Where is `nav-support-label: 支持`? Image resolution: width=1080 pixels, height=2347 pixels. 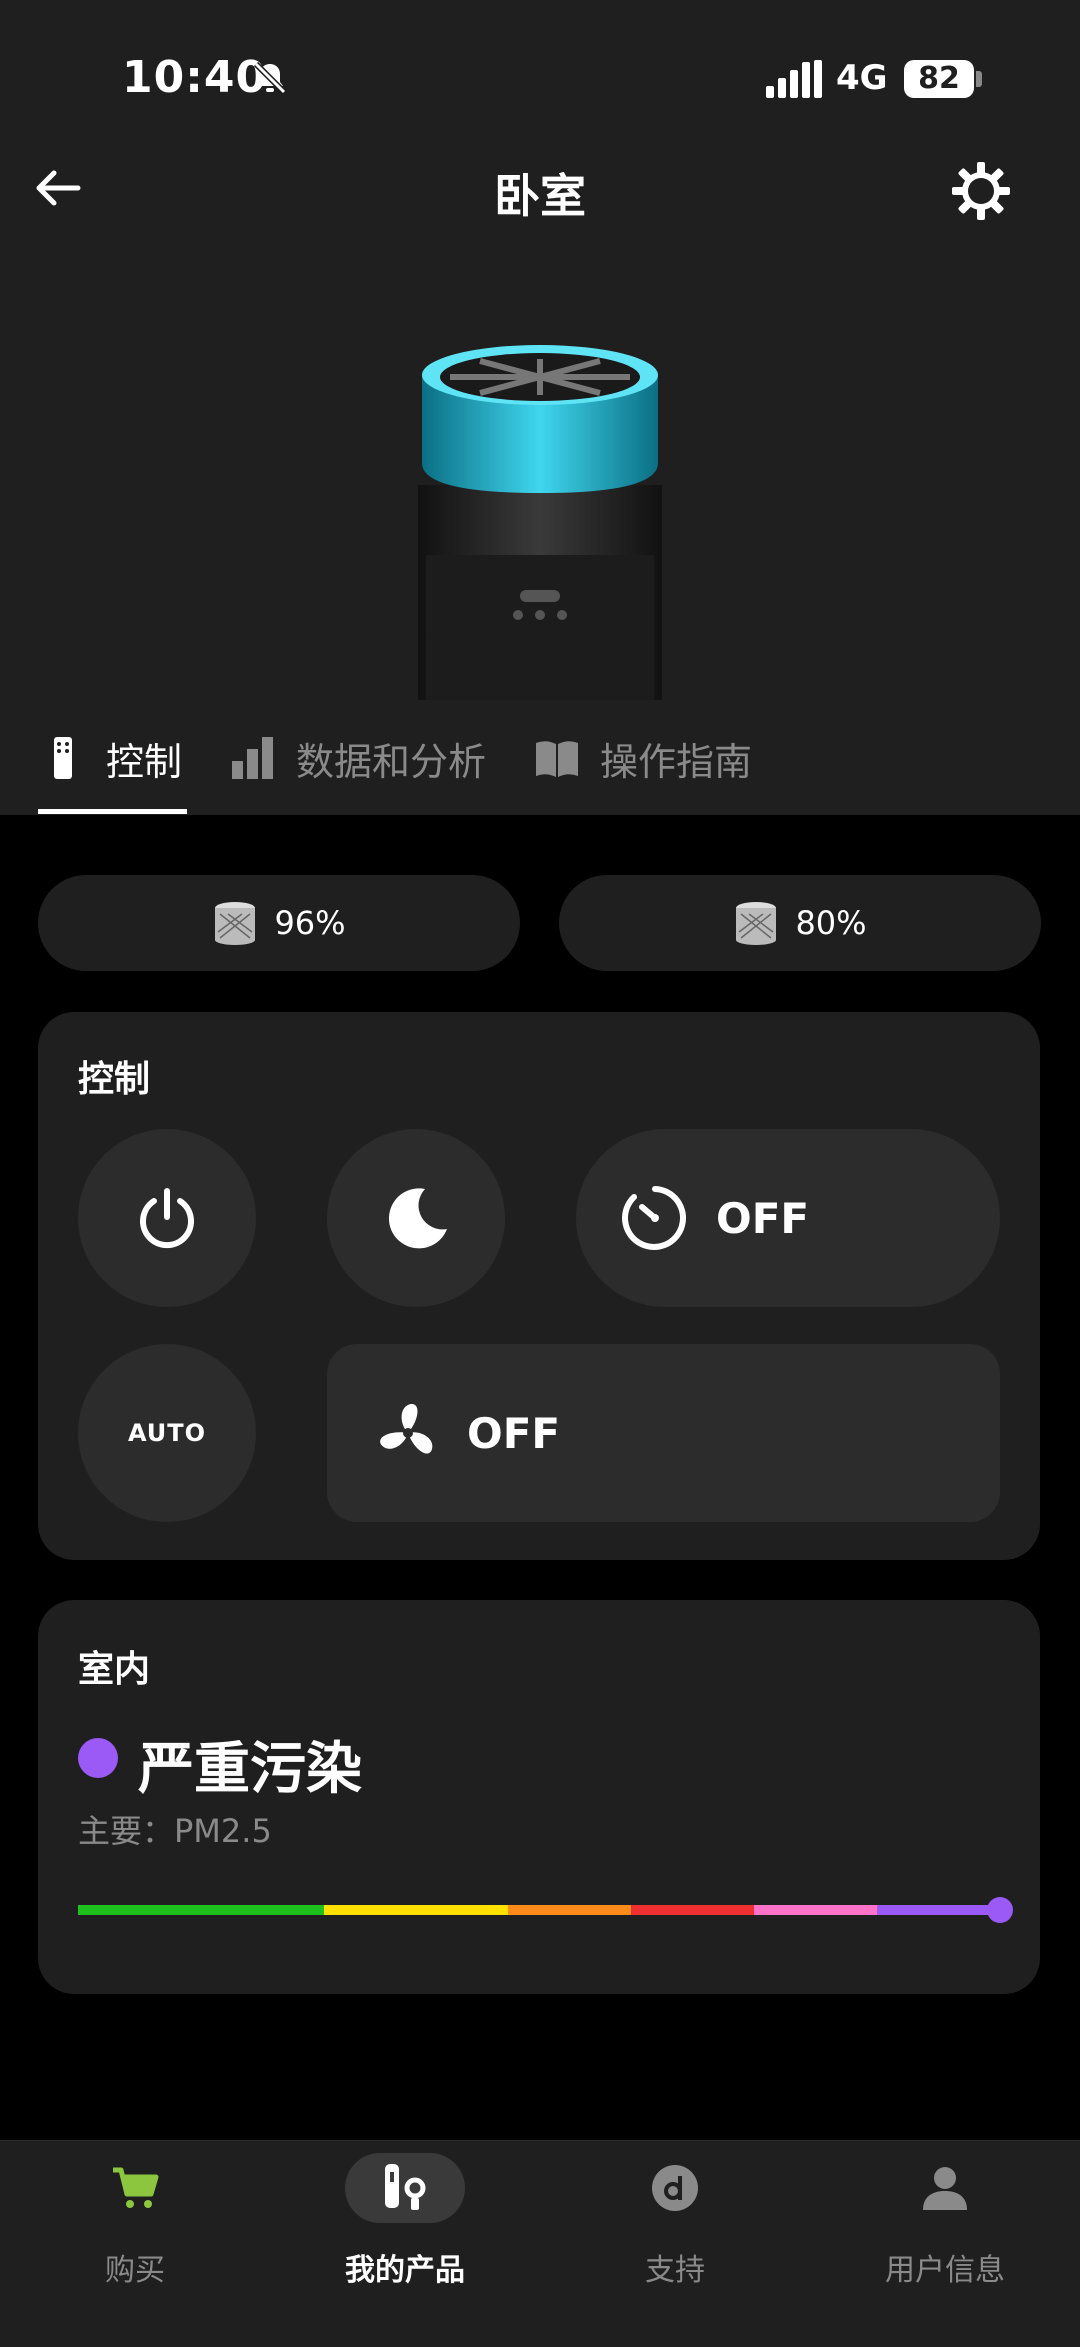
nav-support-label: 支持 is located at coordinates (675, 2270).